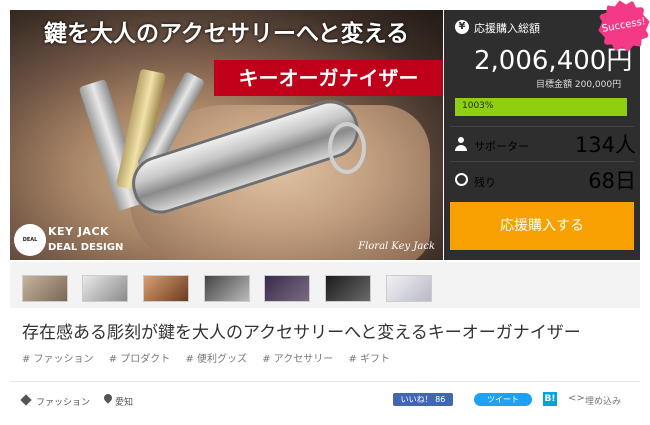 This screenshot has height=425, width=650. What do you see at coordinates (370, 359) in the screenshot?
I see `tag-gift: # ギフト` at bounding box center [370, 359].